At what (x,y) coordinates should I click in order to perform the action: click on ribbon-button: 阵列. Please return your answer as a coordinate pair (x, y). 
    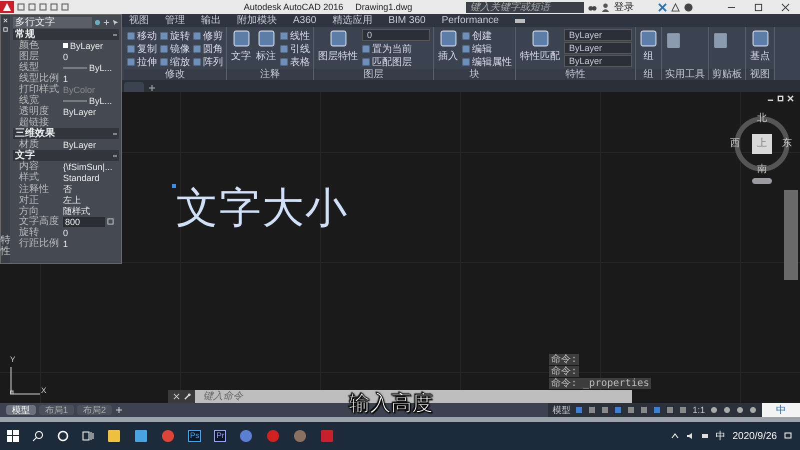
    Looking at the image, I should click on (208, 61).